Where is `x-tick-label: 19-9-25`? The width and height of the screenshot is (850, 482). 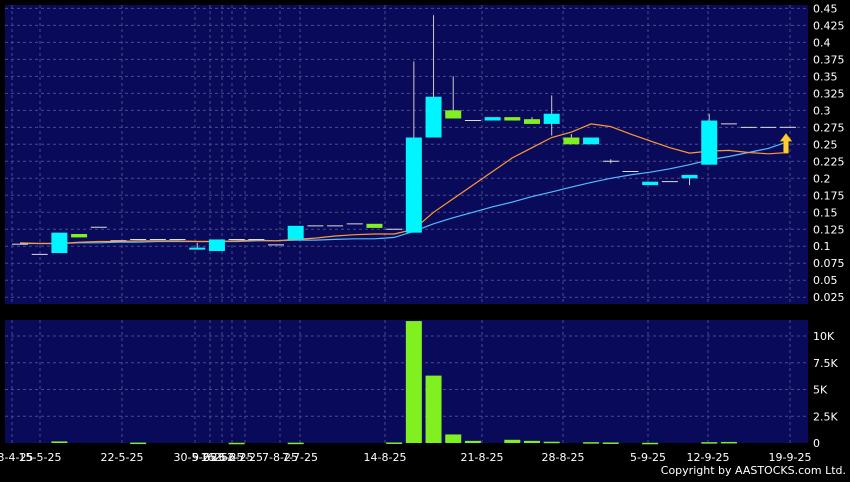
x-tick-label: 19-9-25 is located at coordinates (790, 457).